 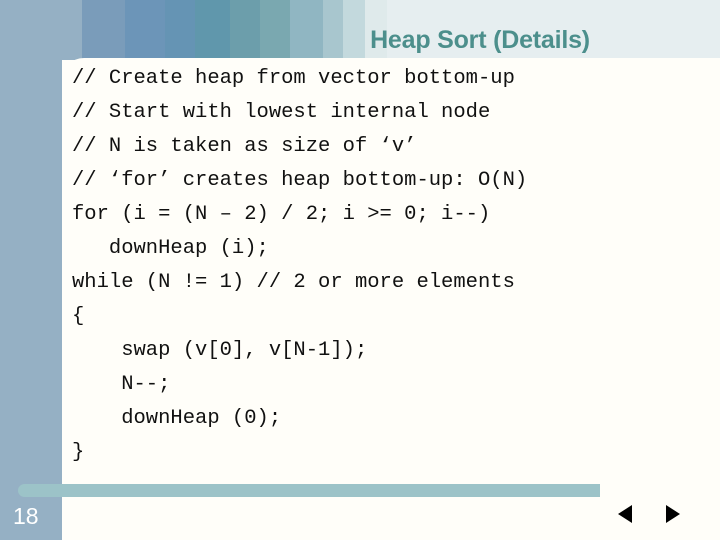 What do you see at coordinates (244, 146) in the screenshot?
I see `code-line: // N is taken as size of ‘v’` at bounding box center [244, 146].